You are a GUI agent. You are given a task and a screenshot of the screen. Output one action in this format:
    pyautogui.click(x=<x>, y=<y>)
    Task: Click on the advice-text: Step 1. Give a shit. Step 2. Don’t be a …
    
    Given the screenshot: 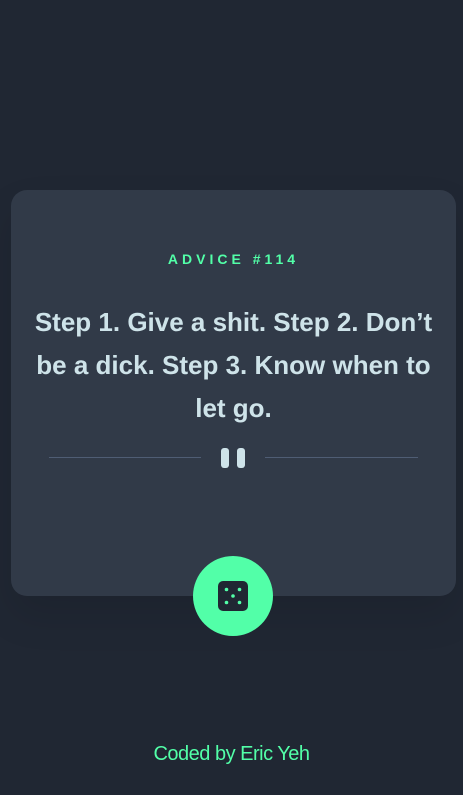 What is the action you would take?
    pyautogui.click(x=233, y=365)
    